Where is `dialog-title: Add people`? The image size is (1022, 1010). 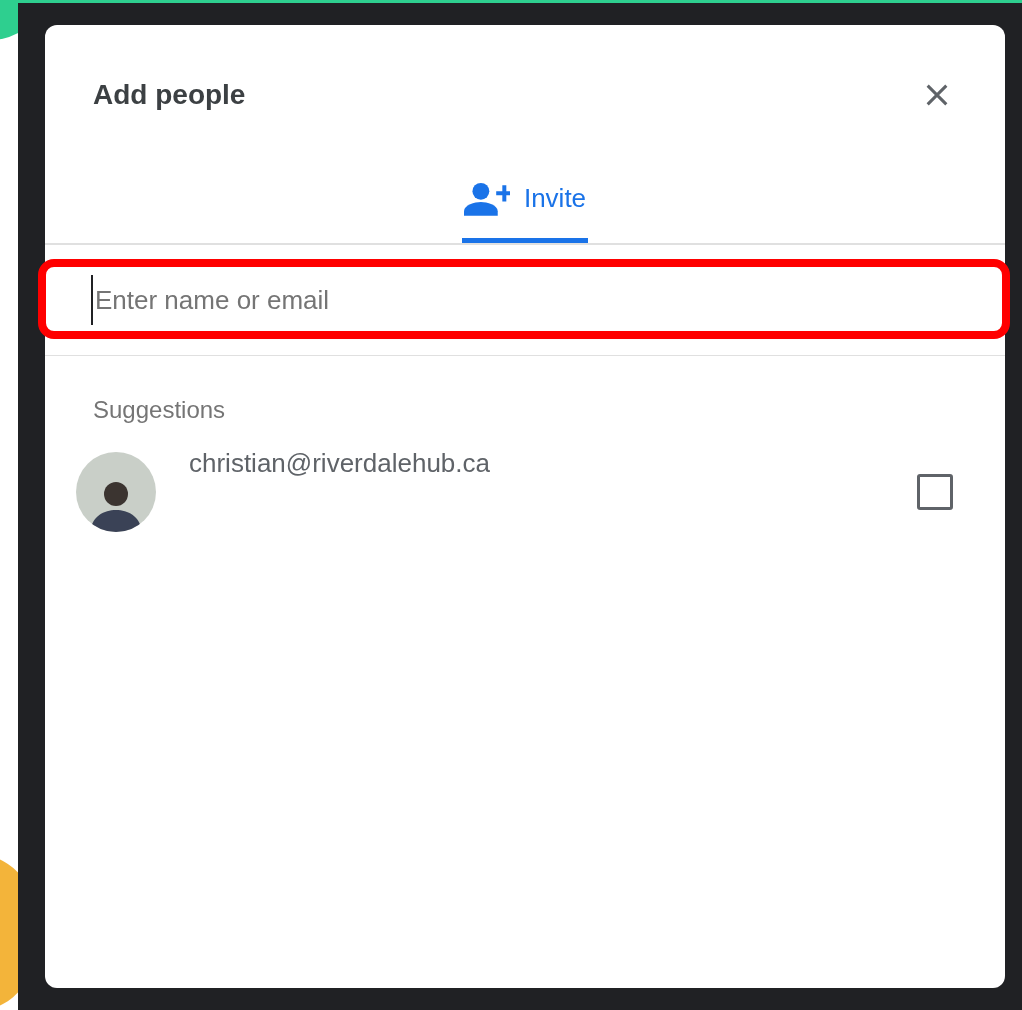
dialog-title: Add people is located at coordinates (169, 95).